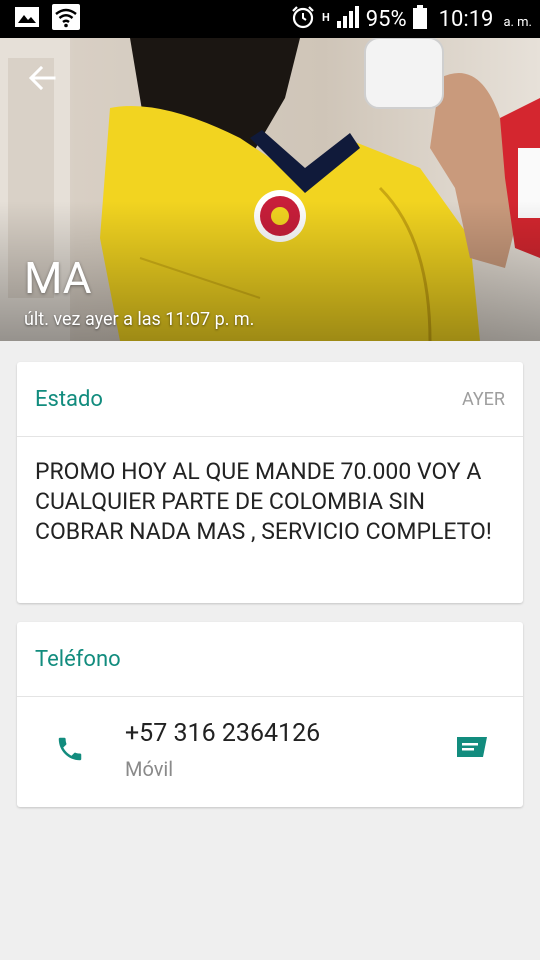 The image size is (540, 960). I want to click on battery-icon, so click(419, 19).